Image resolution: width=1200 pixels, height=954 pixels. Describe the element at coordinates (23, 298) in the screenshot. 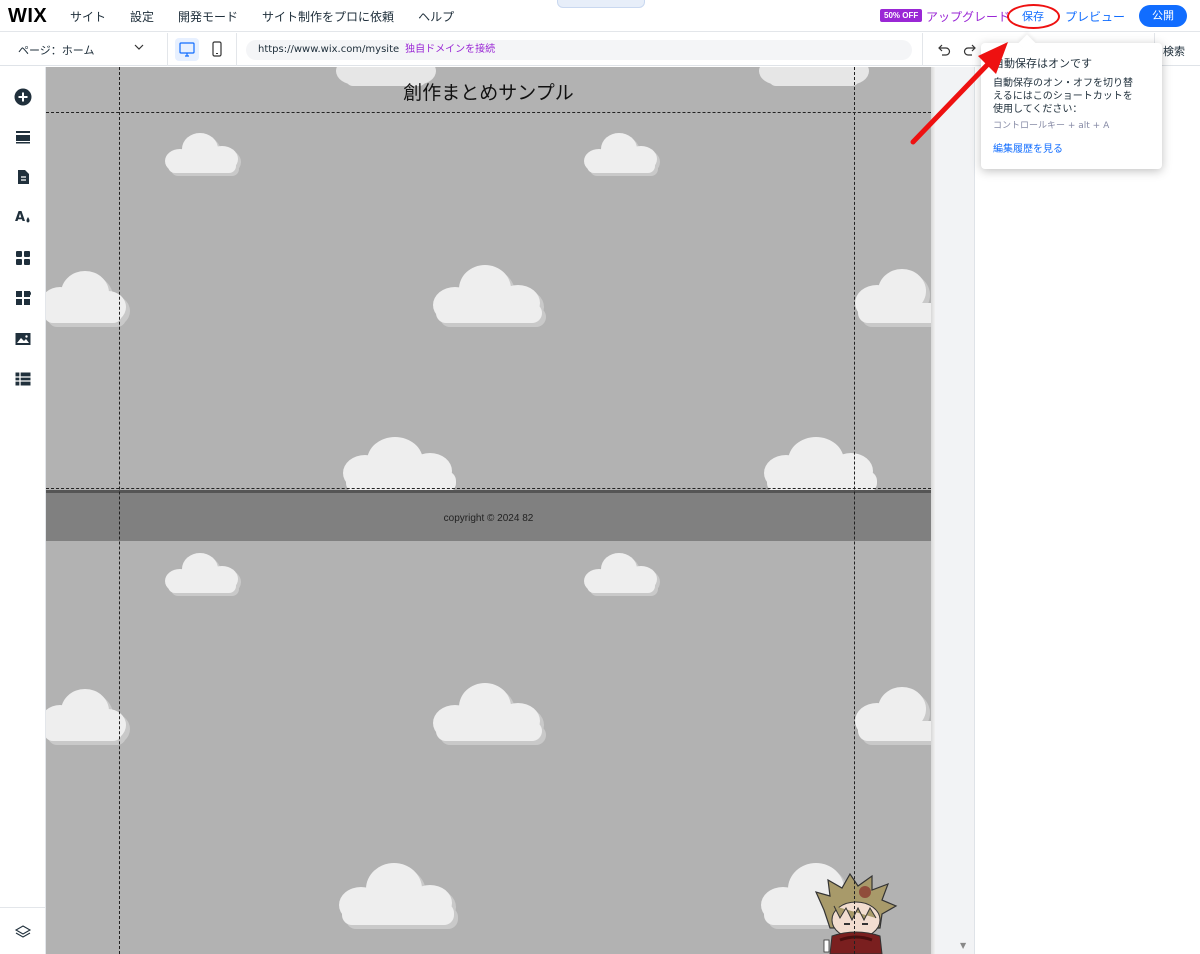

I see `business-apps-icon` at that location.